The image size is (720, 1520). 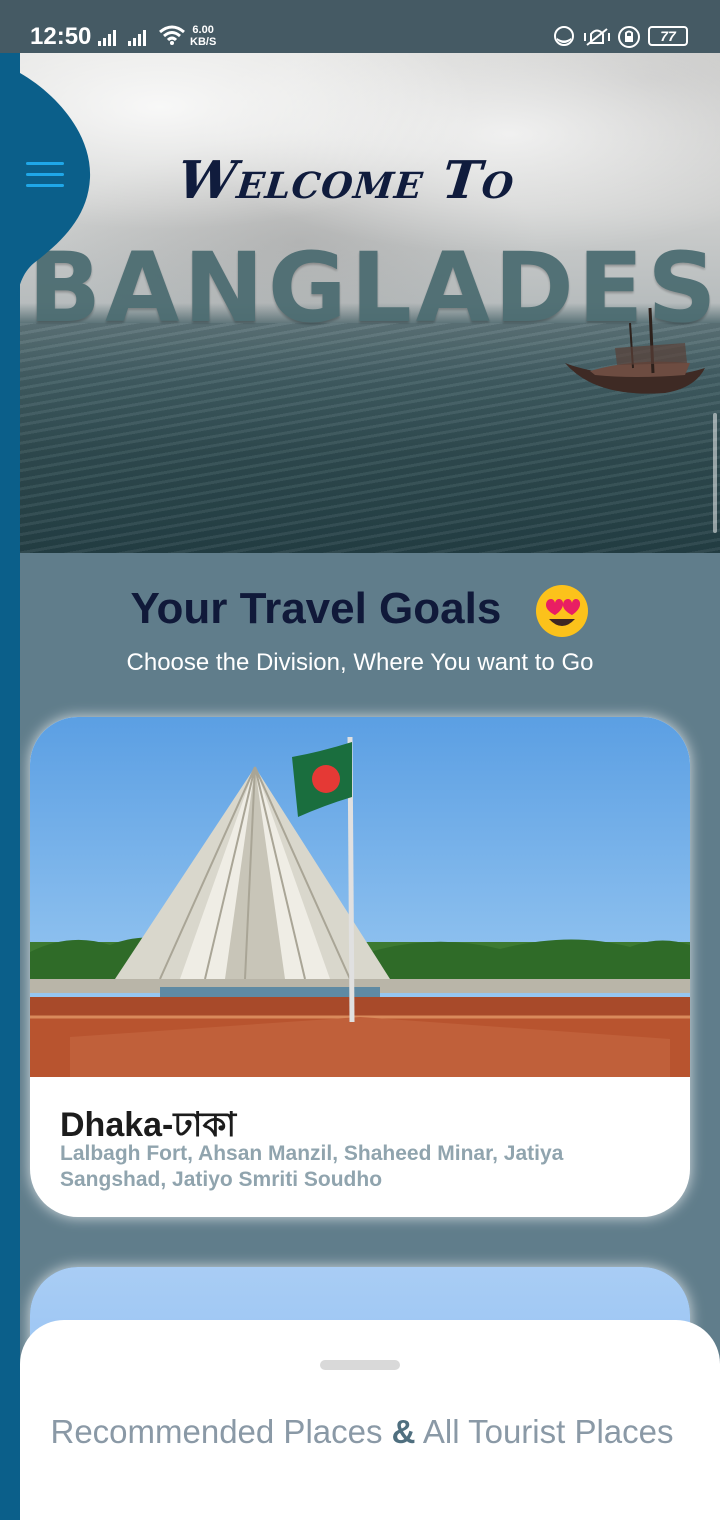 What do you see at coordinates (360, 26) in the screenshot?
I see `status-bar: 12:50 6.00 KB/S 77` at bounding box center [360, 26].